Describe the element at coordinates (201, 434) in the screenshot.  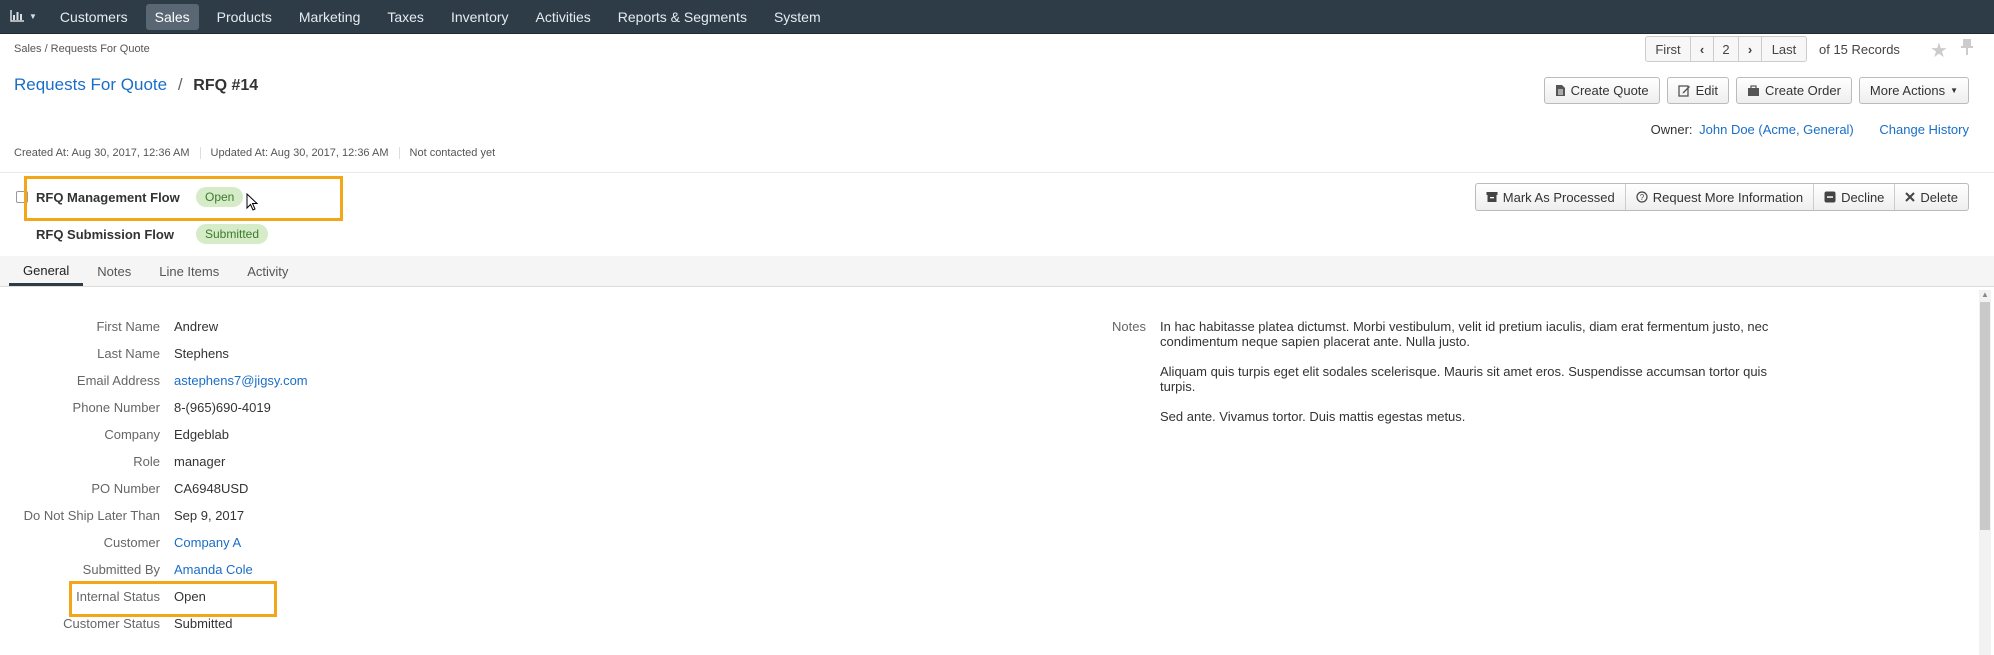
I see `detail-value: Edgeblab` at that location.